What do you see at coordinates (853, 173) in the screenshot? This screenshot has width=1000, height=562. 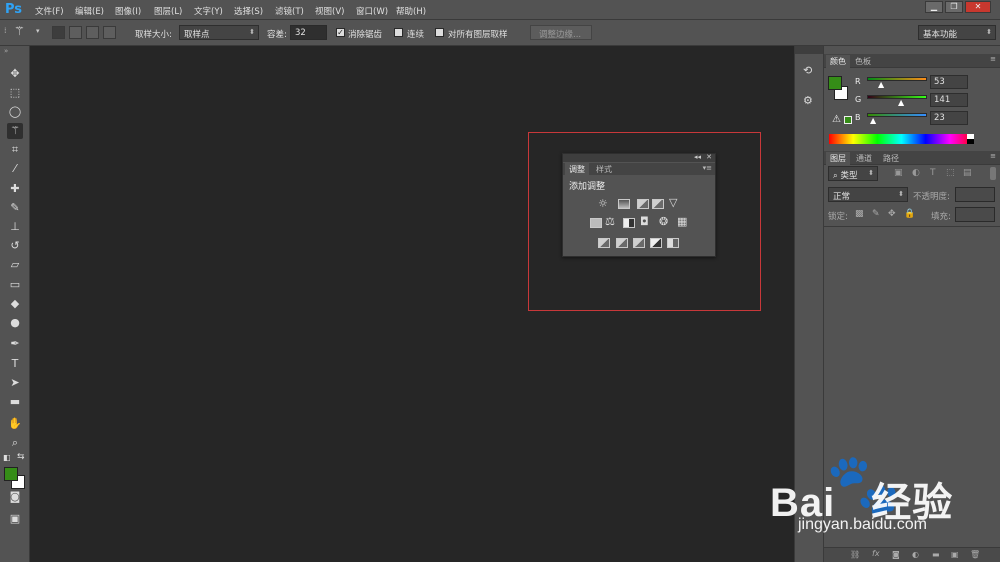 I see `layer-filter-dropdown: ⌕ 类型 ⬍` at bounding box center [853, 173].